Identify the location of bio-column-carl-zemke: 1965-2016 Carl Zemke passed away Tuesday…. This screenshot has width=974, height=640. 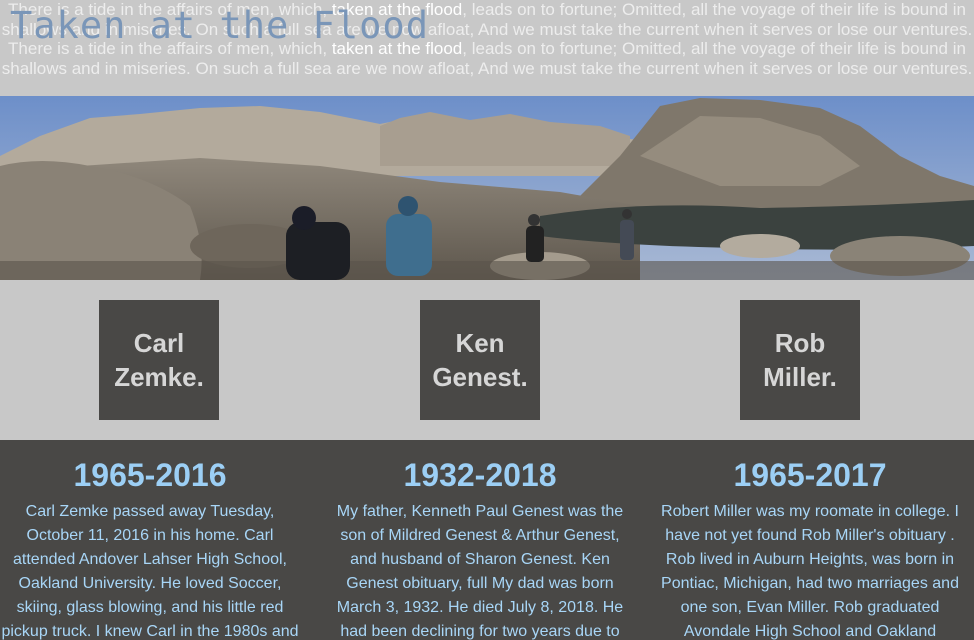
(150, 540).